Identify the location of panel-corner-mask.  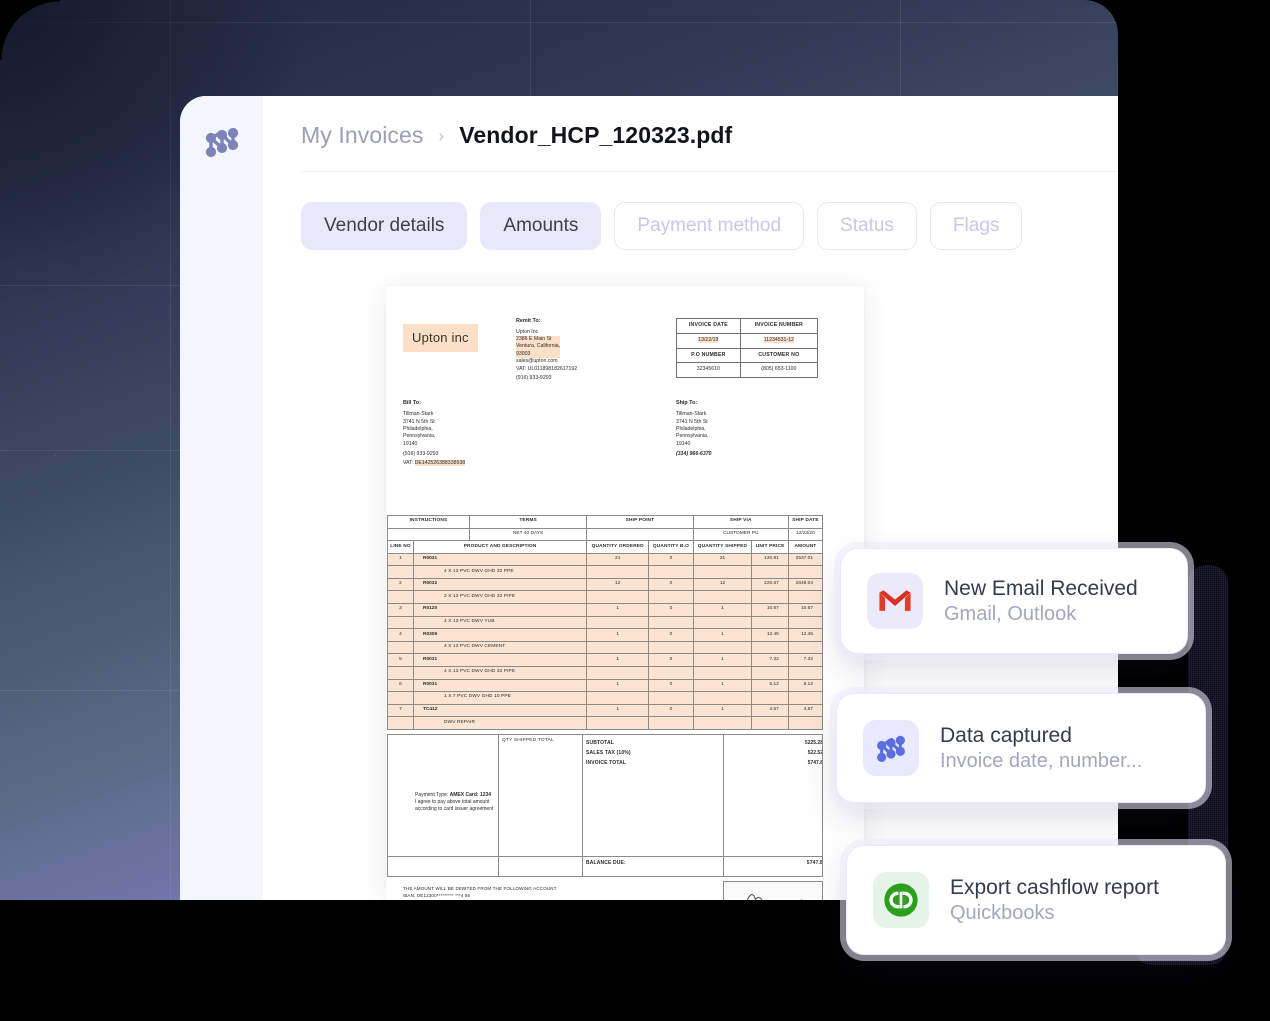
(30, 30).